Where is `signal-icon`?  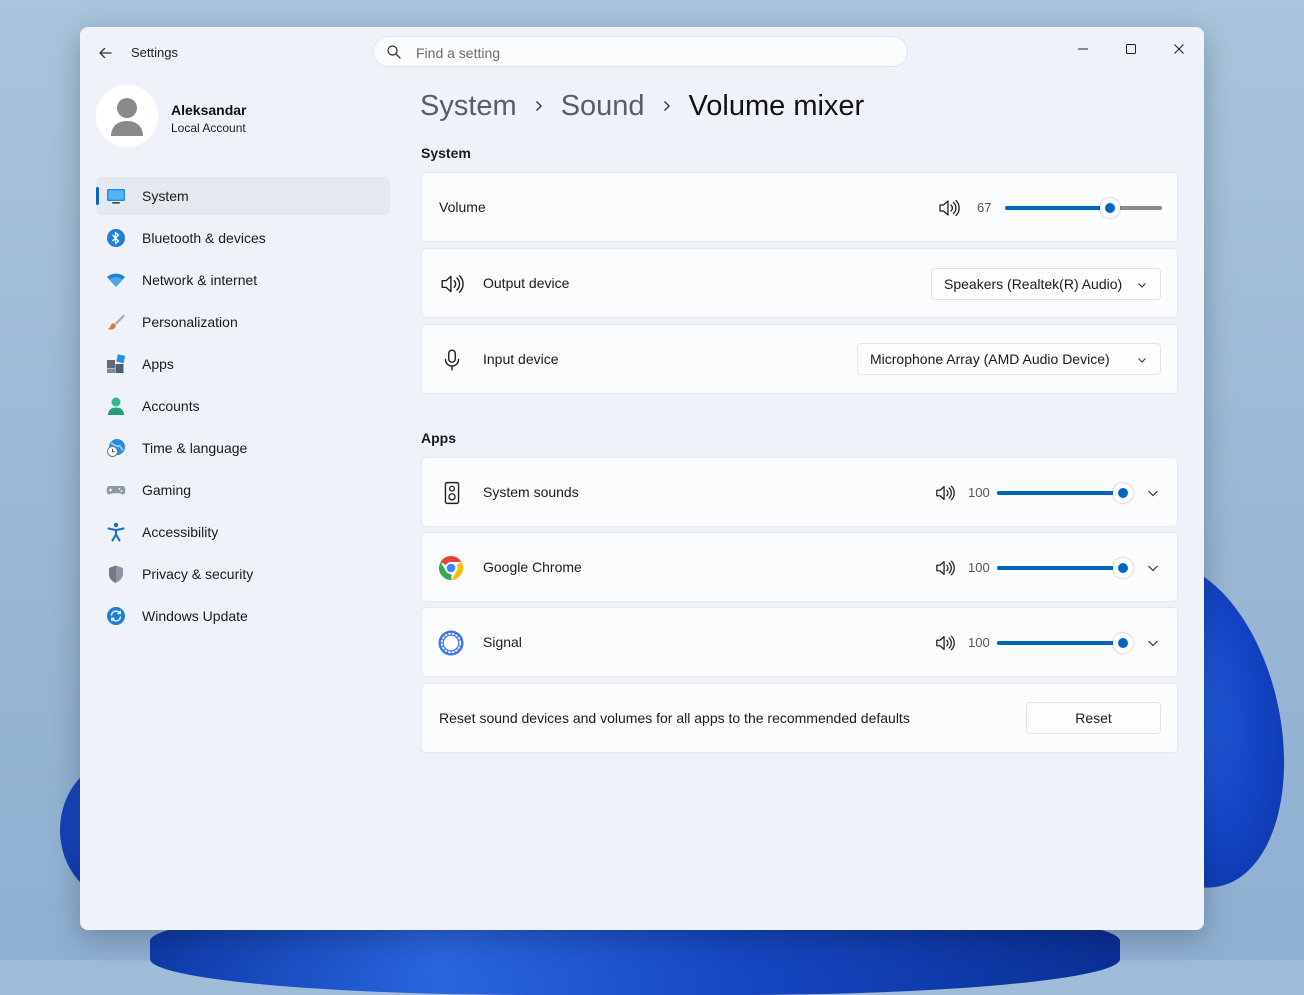 signal-icon is located at coordinates (451, 643).